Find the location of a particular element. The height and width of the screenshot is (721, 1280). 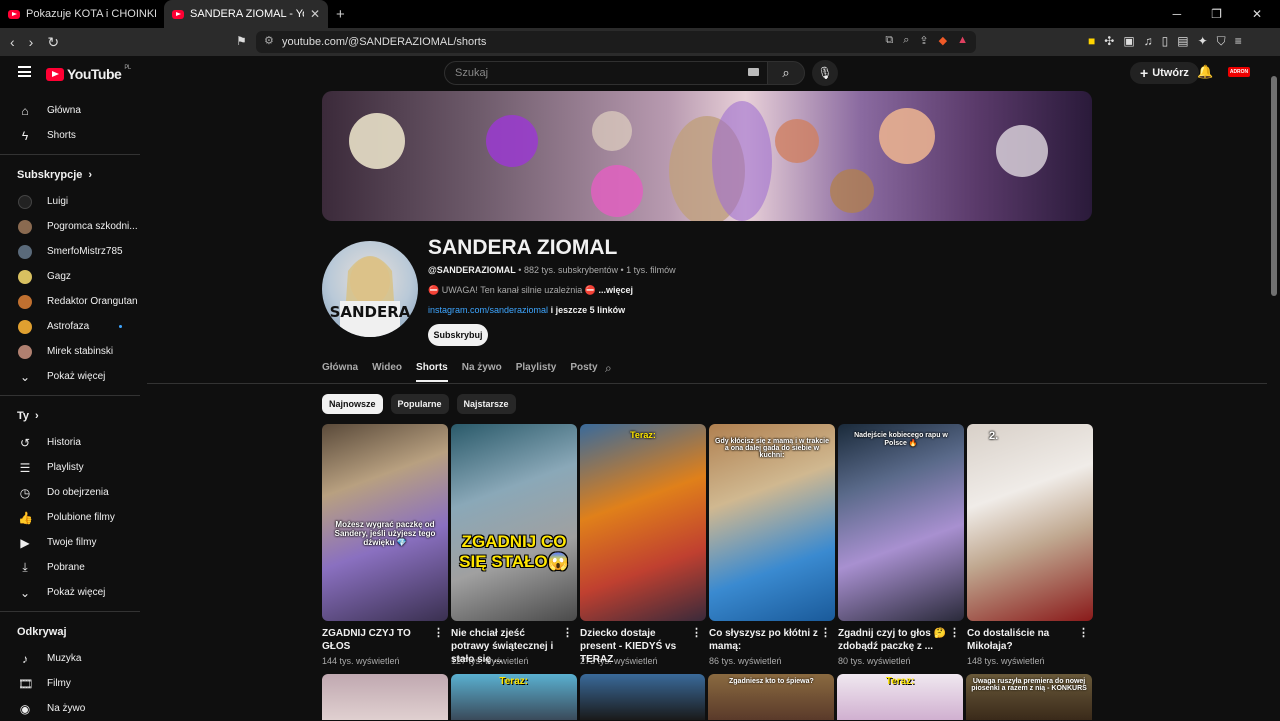

tab-live: Na żywo is located at coordinates (482, 371).